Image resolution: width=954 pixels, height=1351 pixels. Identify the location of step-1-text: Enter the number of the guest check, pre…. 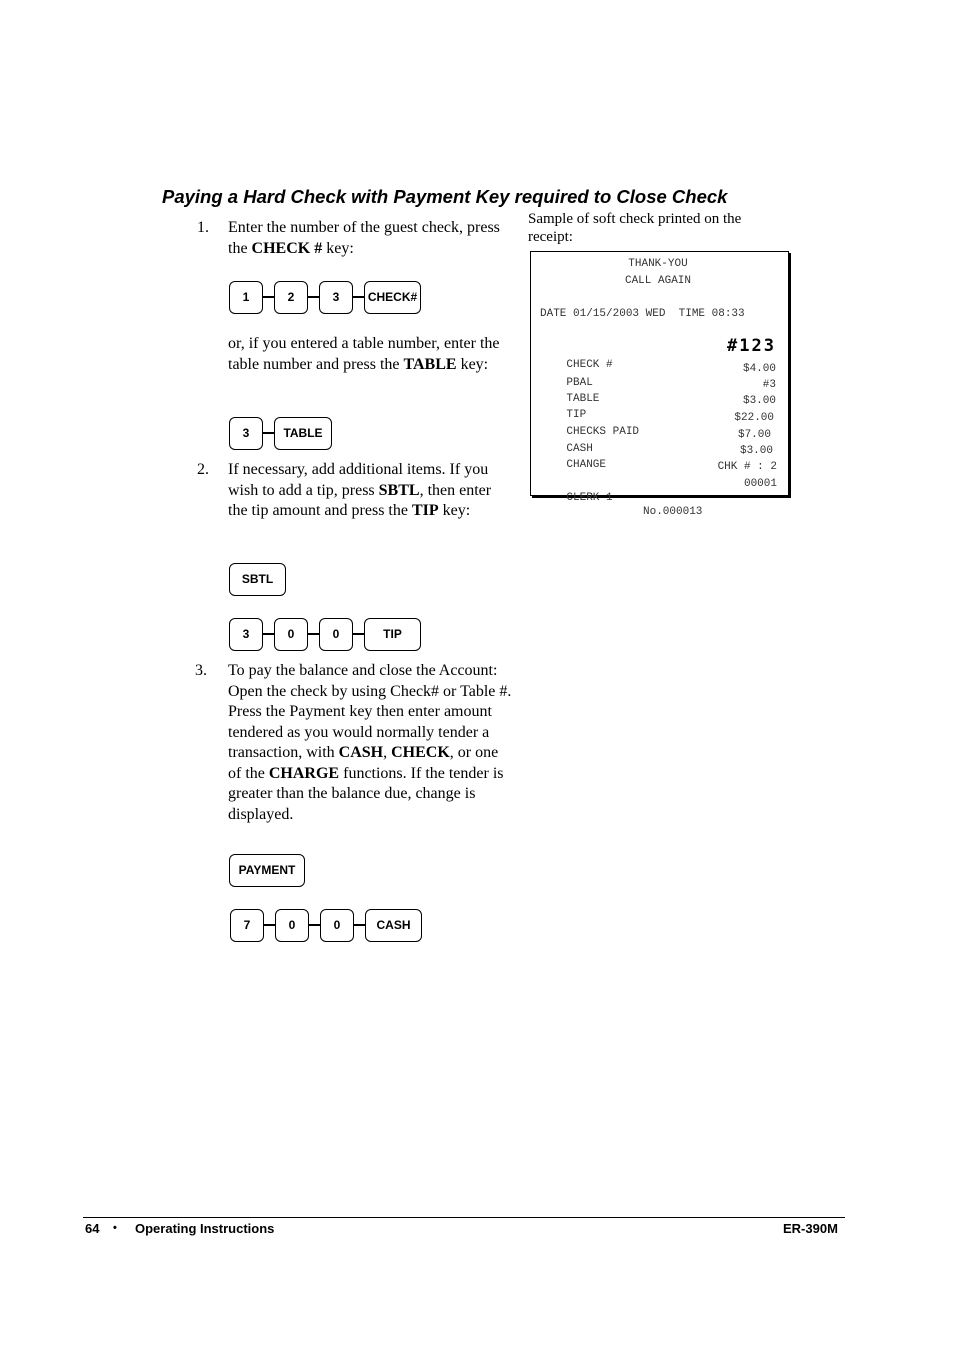
(368, 238).